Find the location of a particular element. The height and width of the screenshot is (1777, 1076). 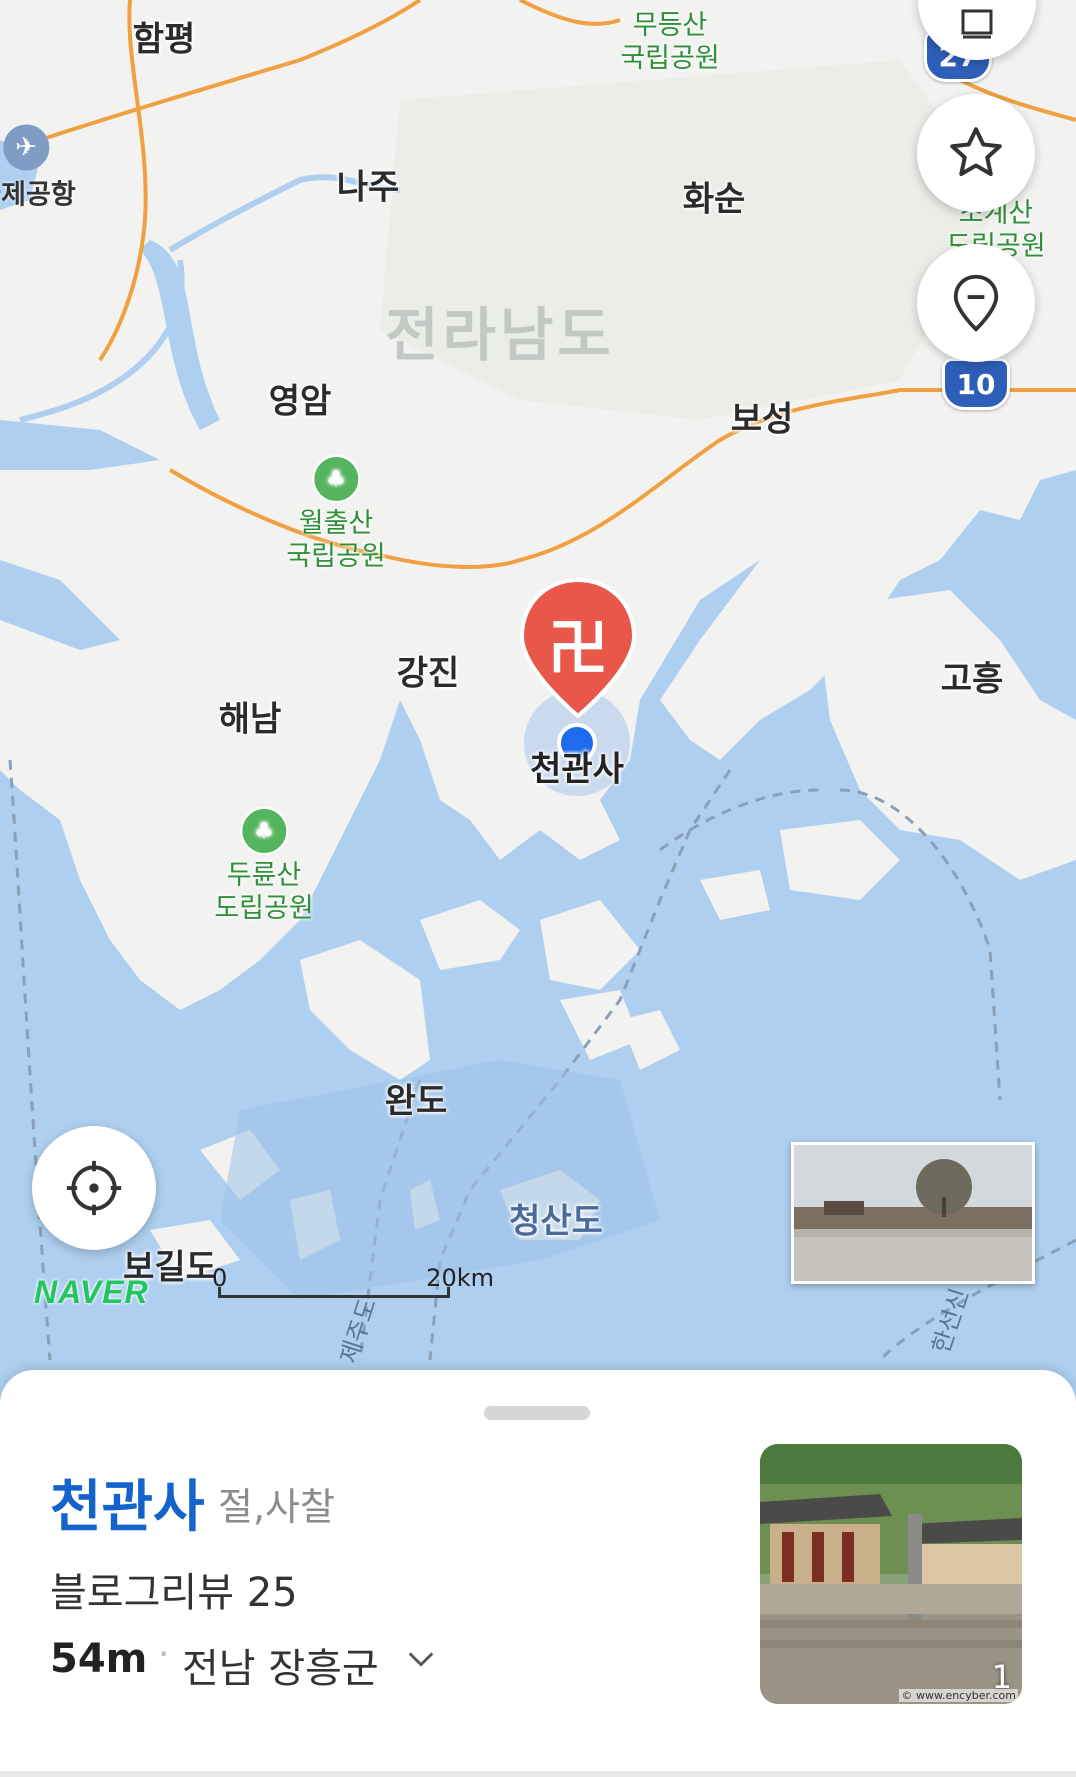

location-pin-icon is located at coordinates (976, 303).